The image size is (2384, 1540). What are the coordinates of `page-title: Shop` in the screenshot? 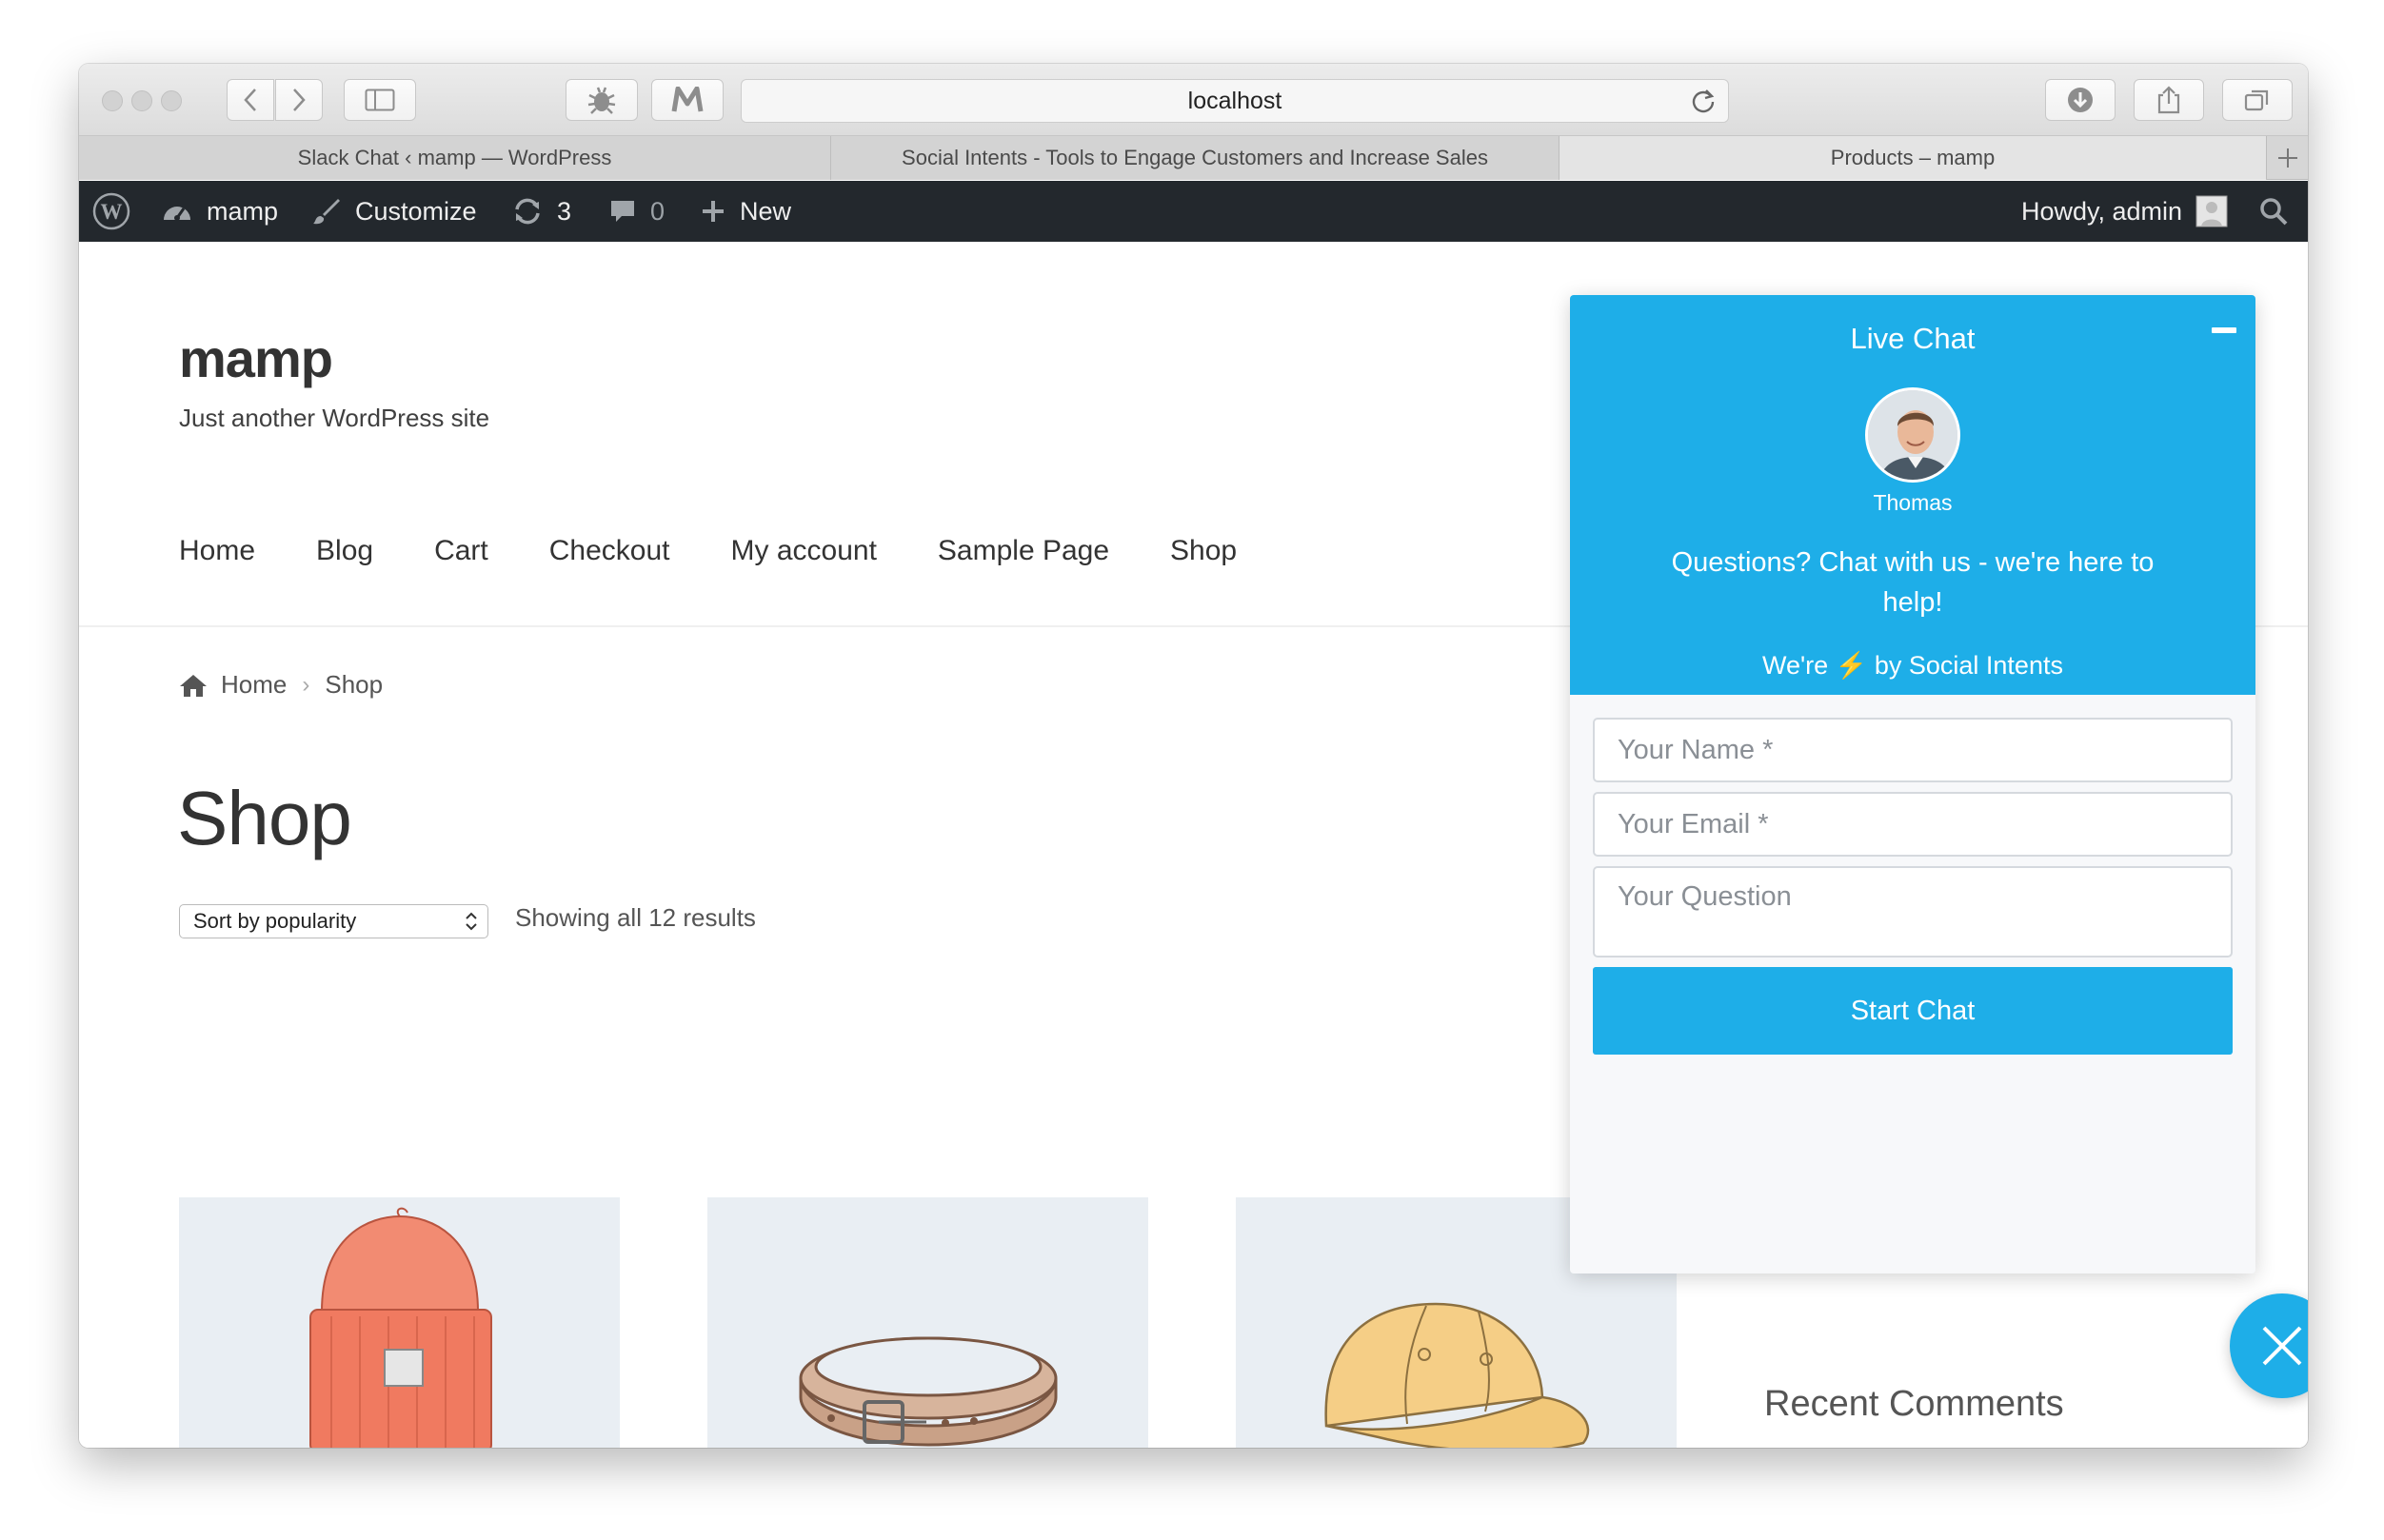 It's located at (264, 818).